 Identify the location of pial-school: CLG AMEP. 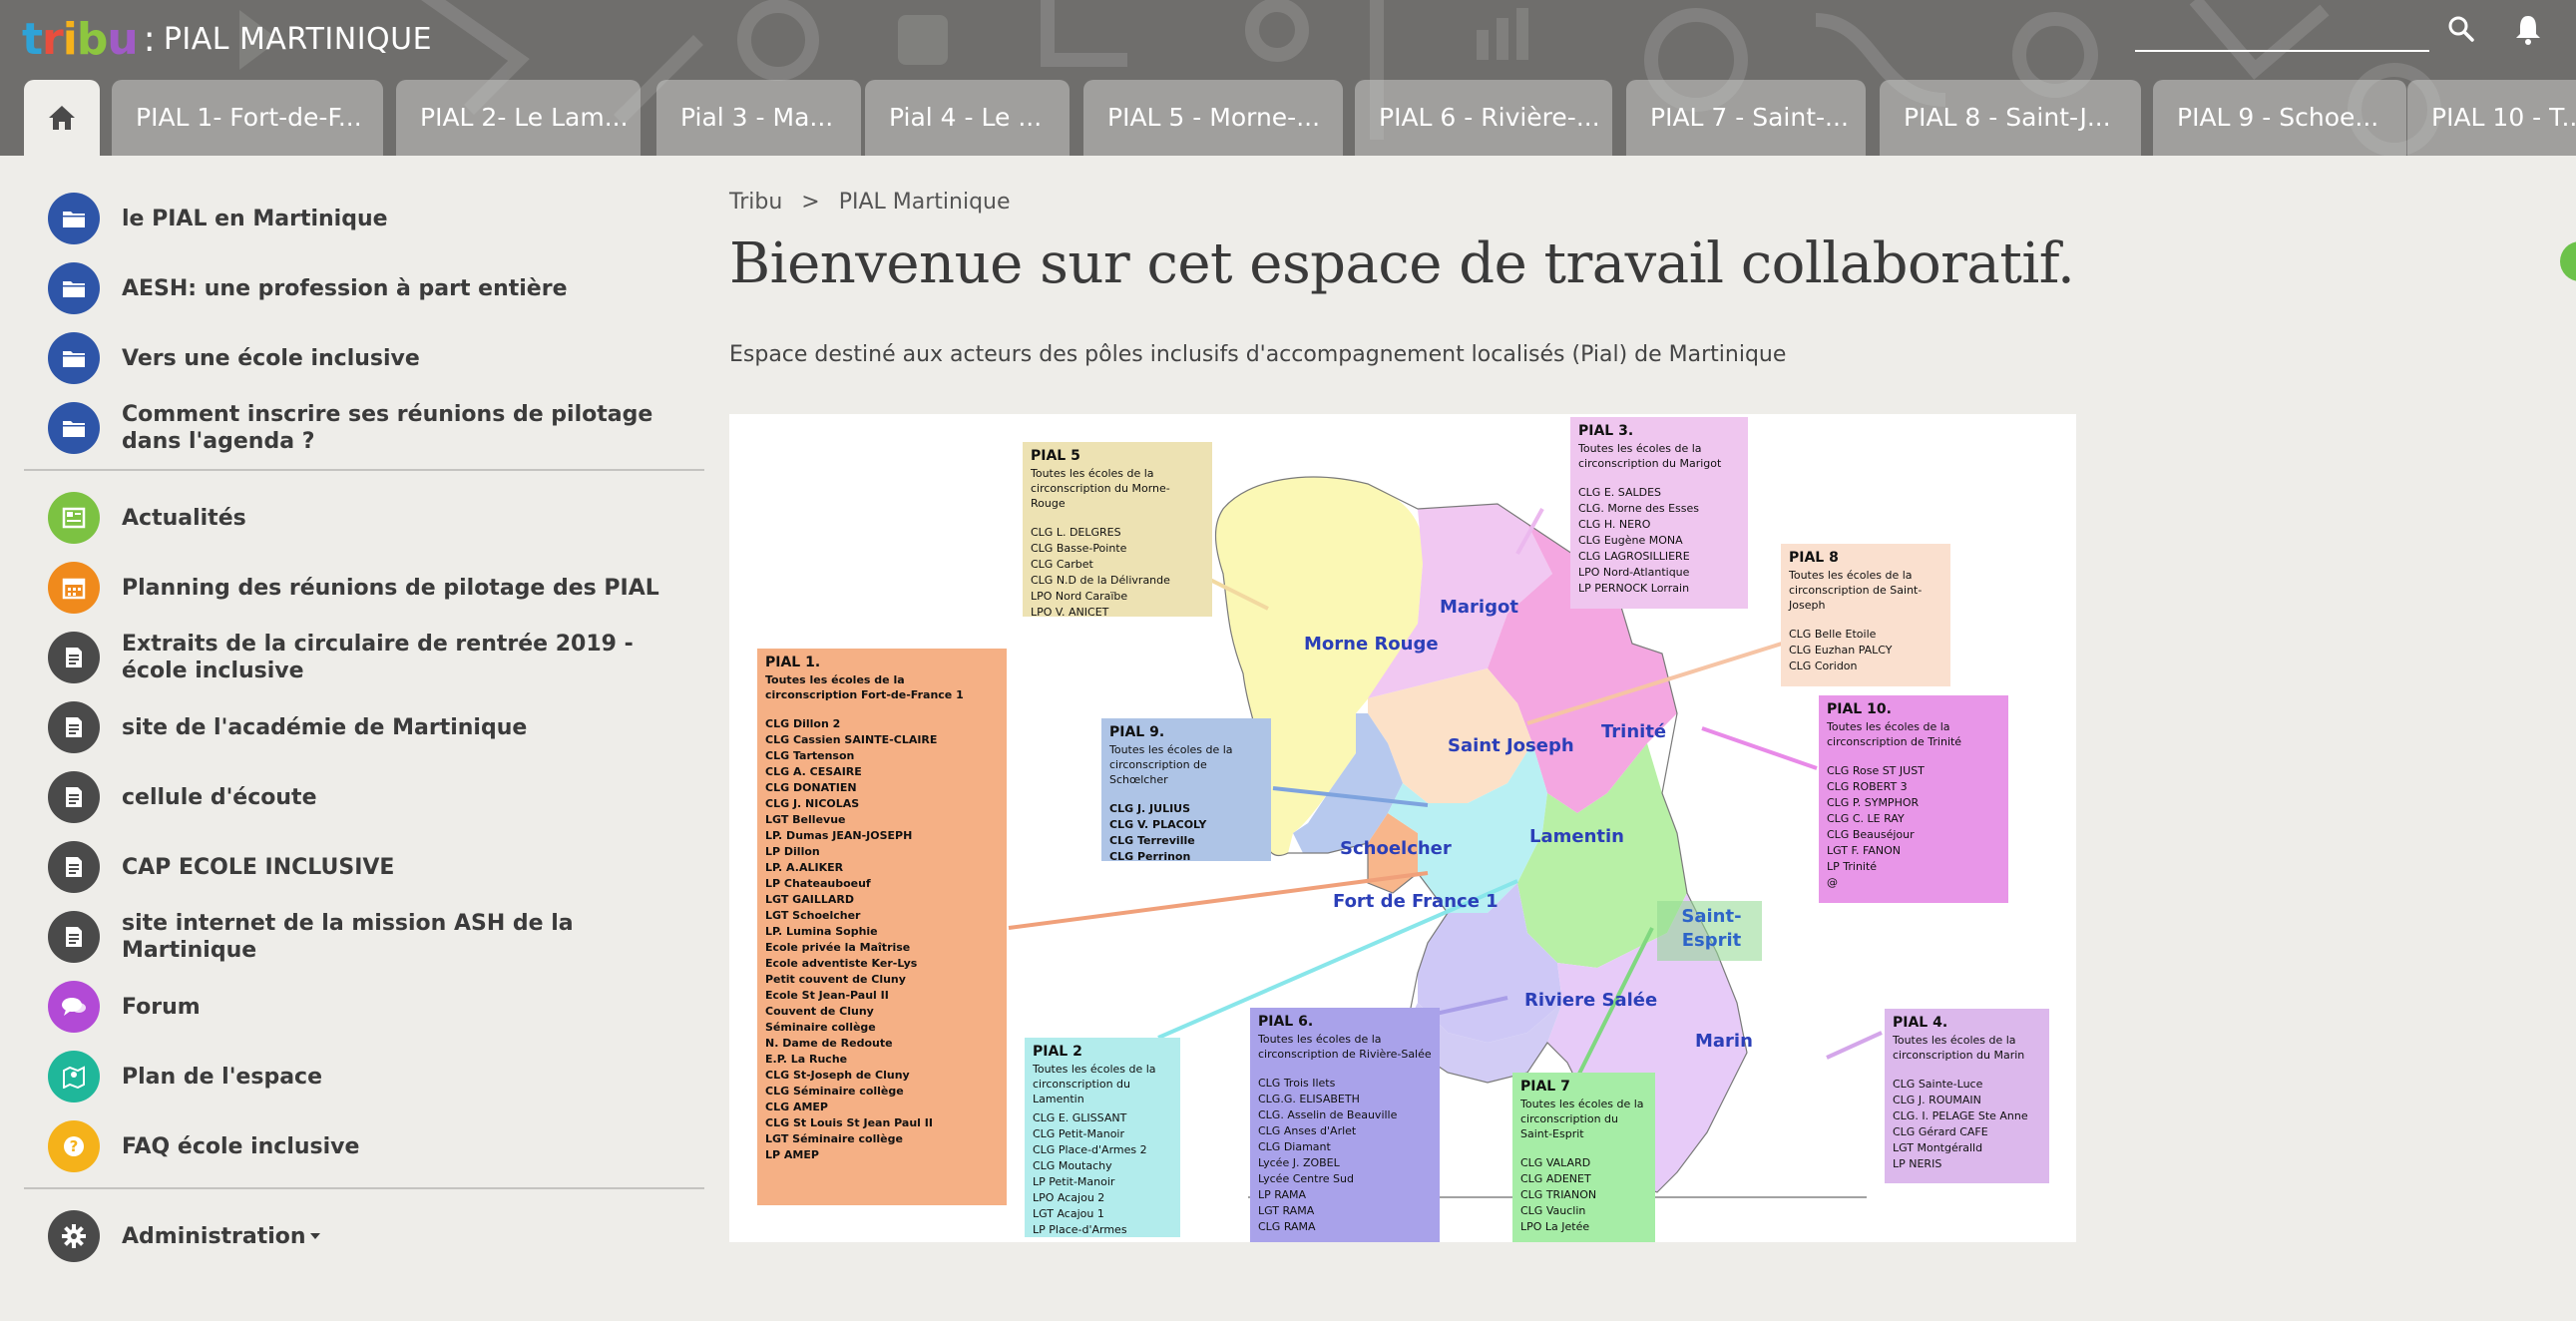
(796, 1107).